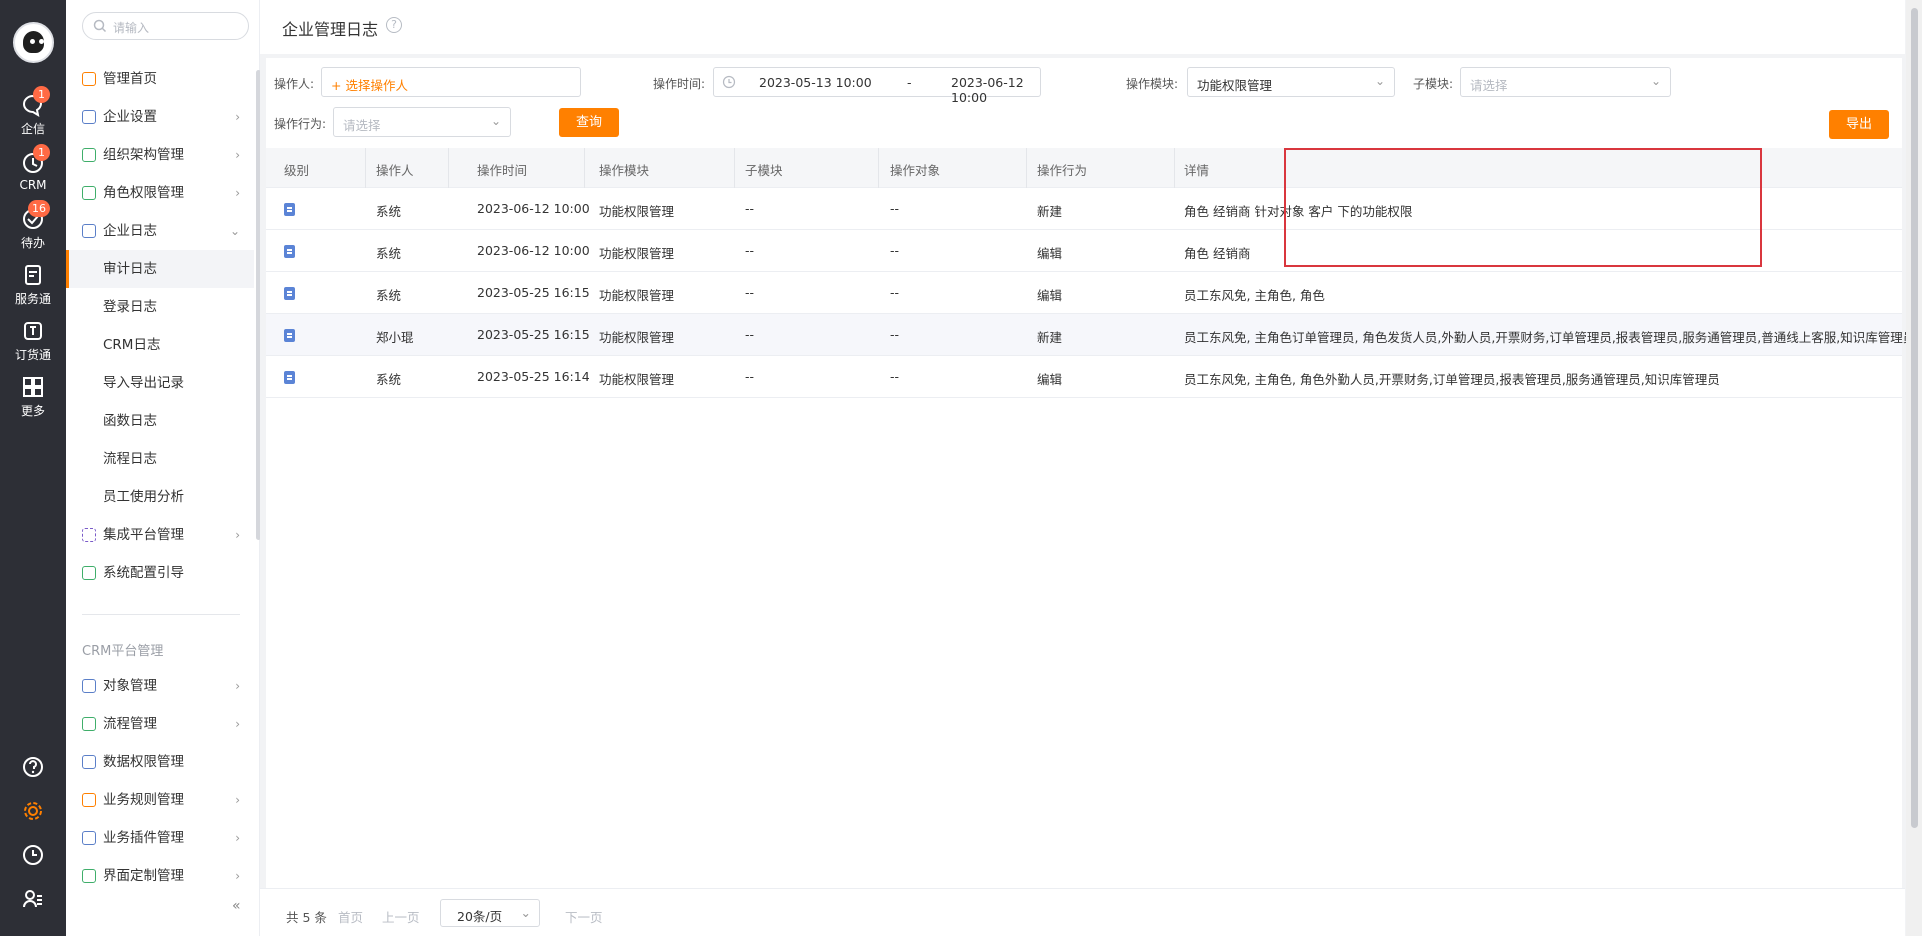 The image size is (1922, 936). I want to click on first-page-button: 首页, so click(350, 916).